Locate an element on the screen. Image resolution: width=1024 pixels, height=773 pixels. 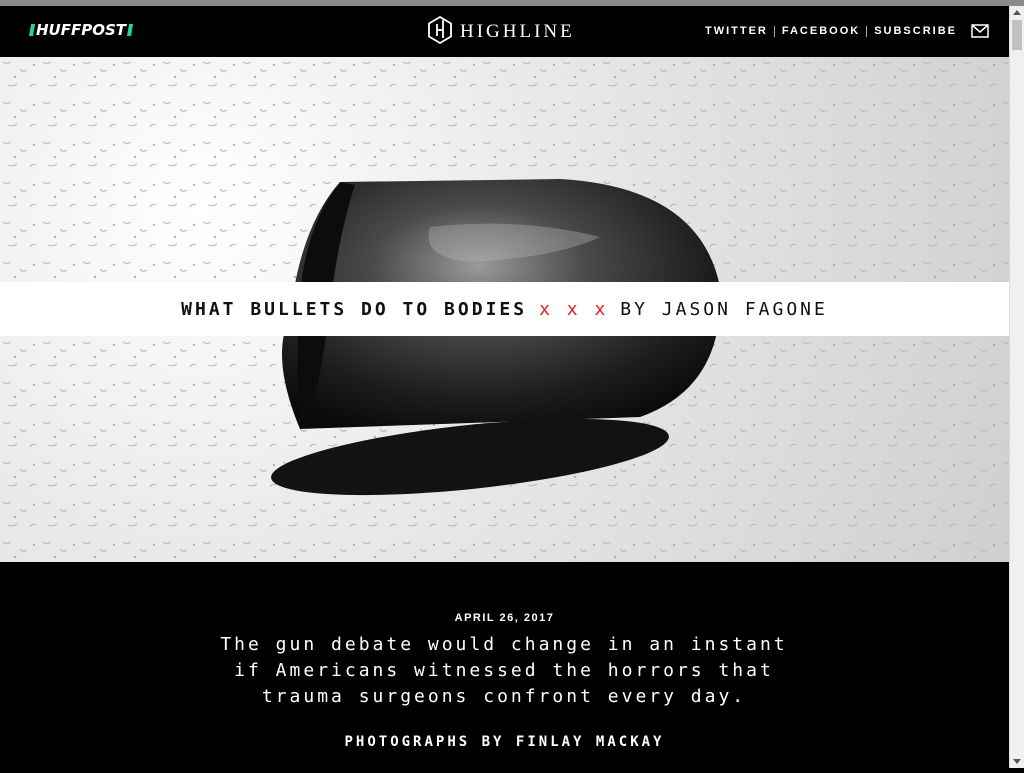
huffpost-wordmark: HUFFPOST is located at coordinates (81, 30).